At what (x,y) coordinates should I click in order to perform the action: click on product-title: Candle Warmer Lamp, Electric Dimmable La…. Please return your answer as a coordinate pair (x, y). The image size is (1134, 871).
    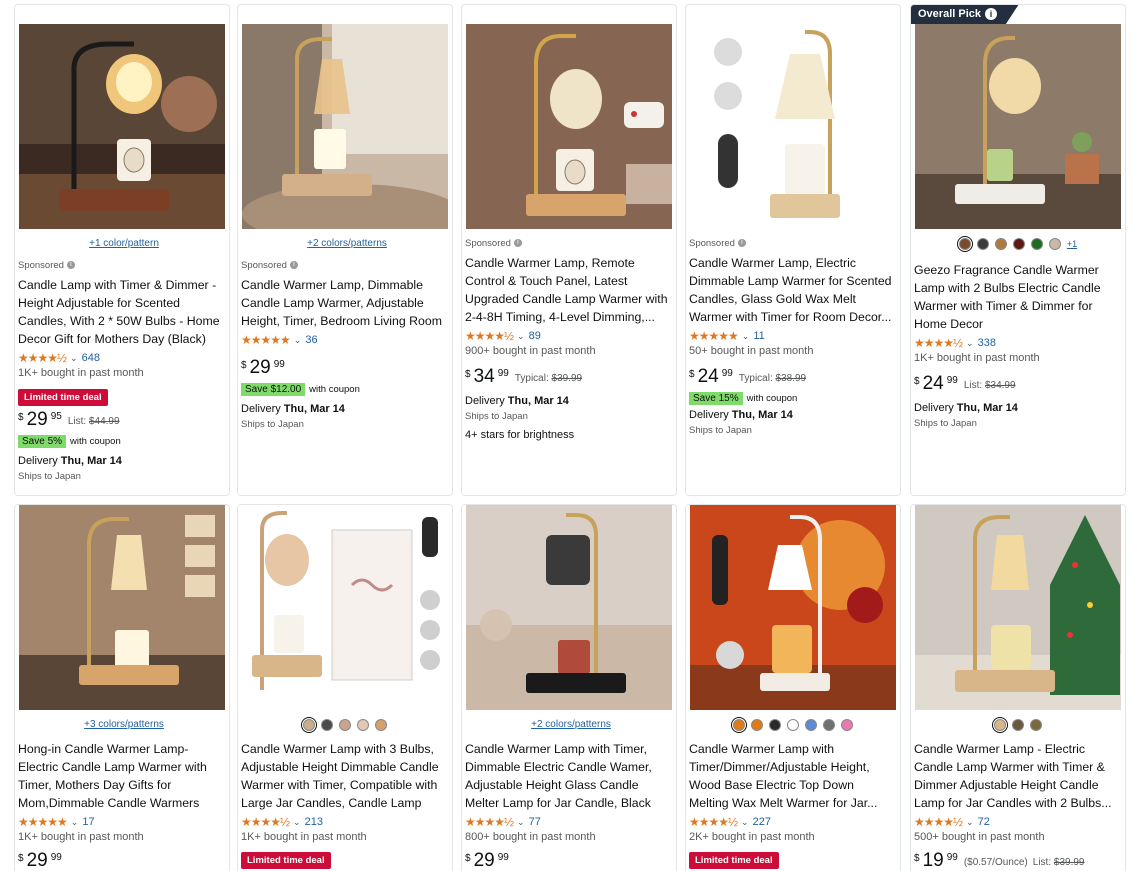
    Looking at the image, I should click on (791, 290).